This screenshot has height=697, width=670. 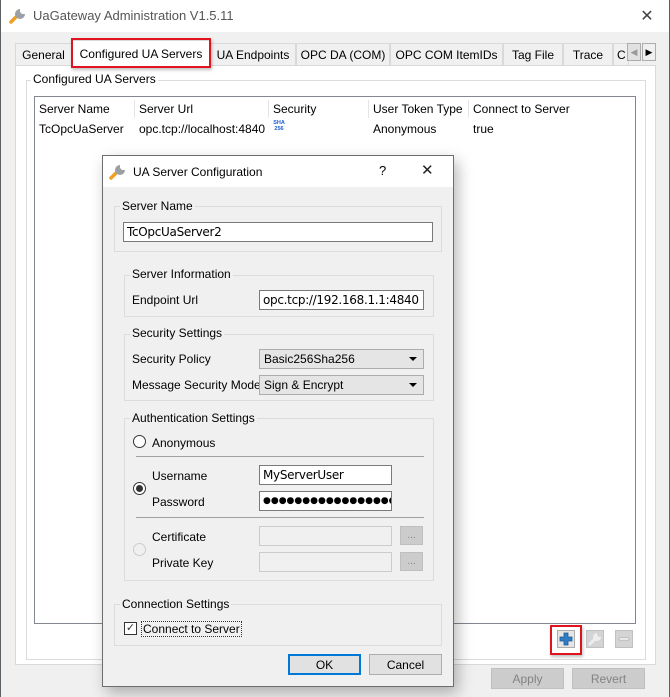 I want to click on tab-scroll-left-button: ◀, so click(x=634, y=52).